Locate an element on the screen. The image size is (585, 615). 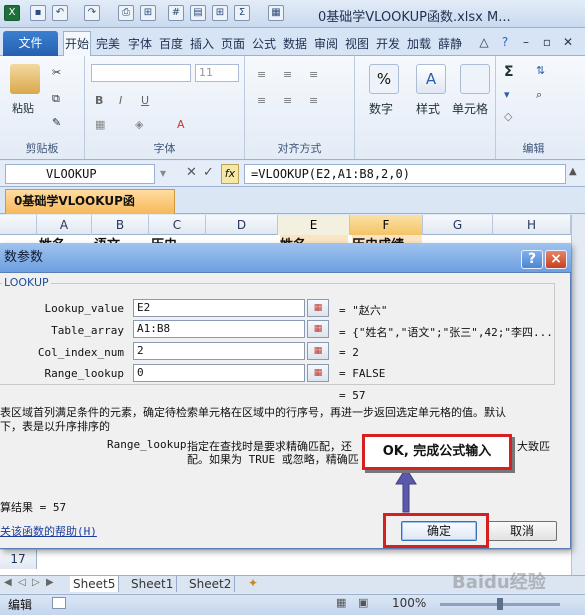
number-label: 数字 is located at coordinates (381, 108).